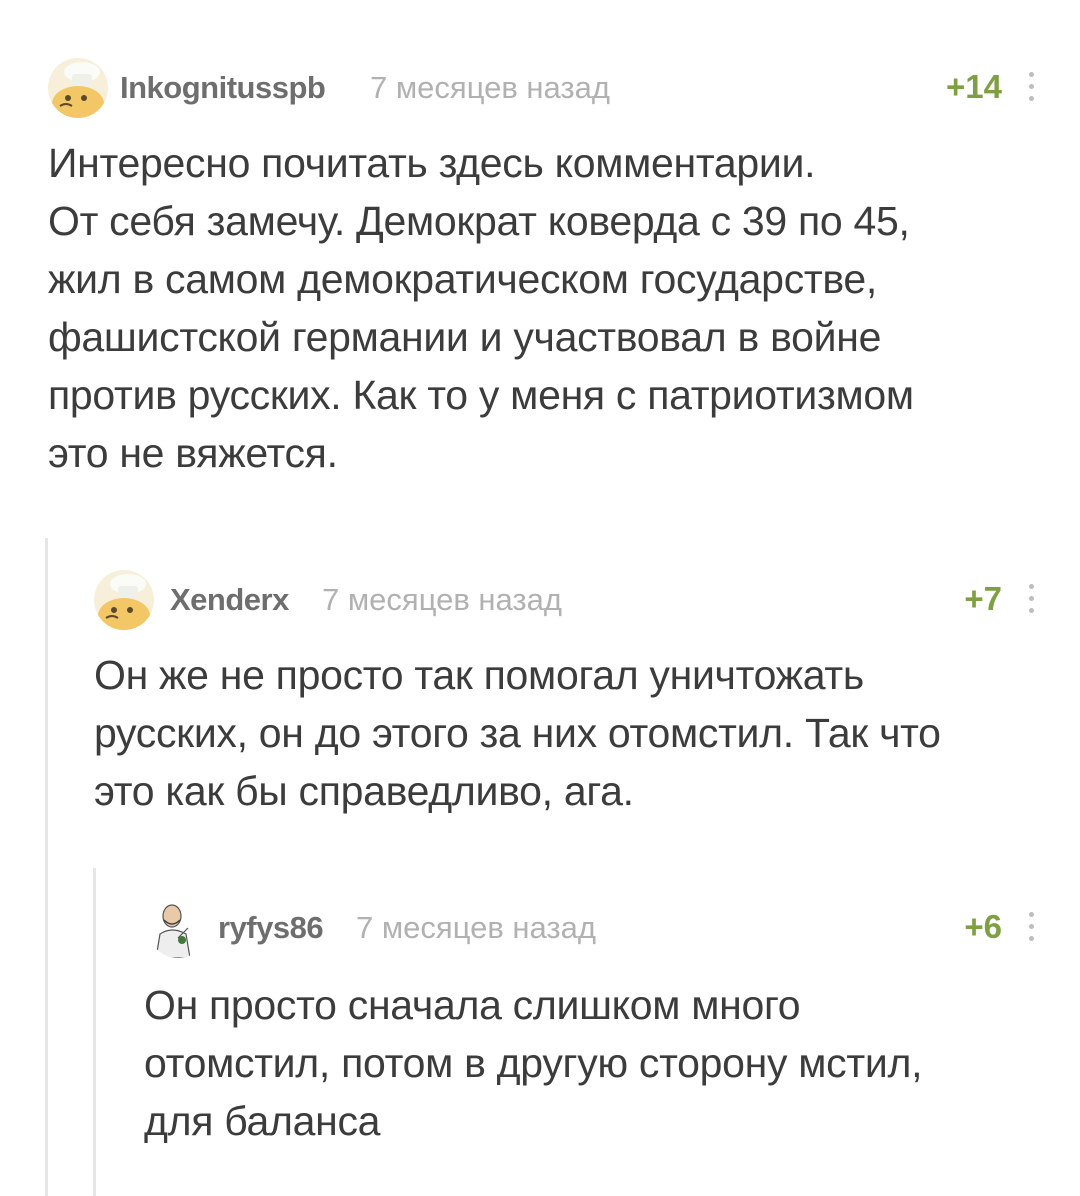  What do you see at coordinates (229, 600) in the screenshot?
I see `username: Xenderx` at bounding box center [229, 600].